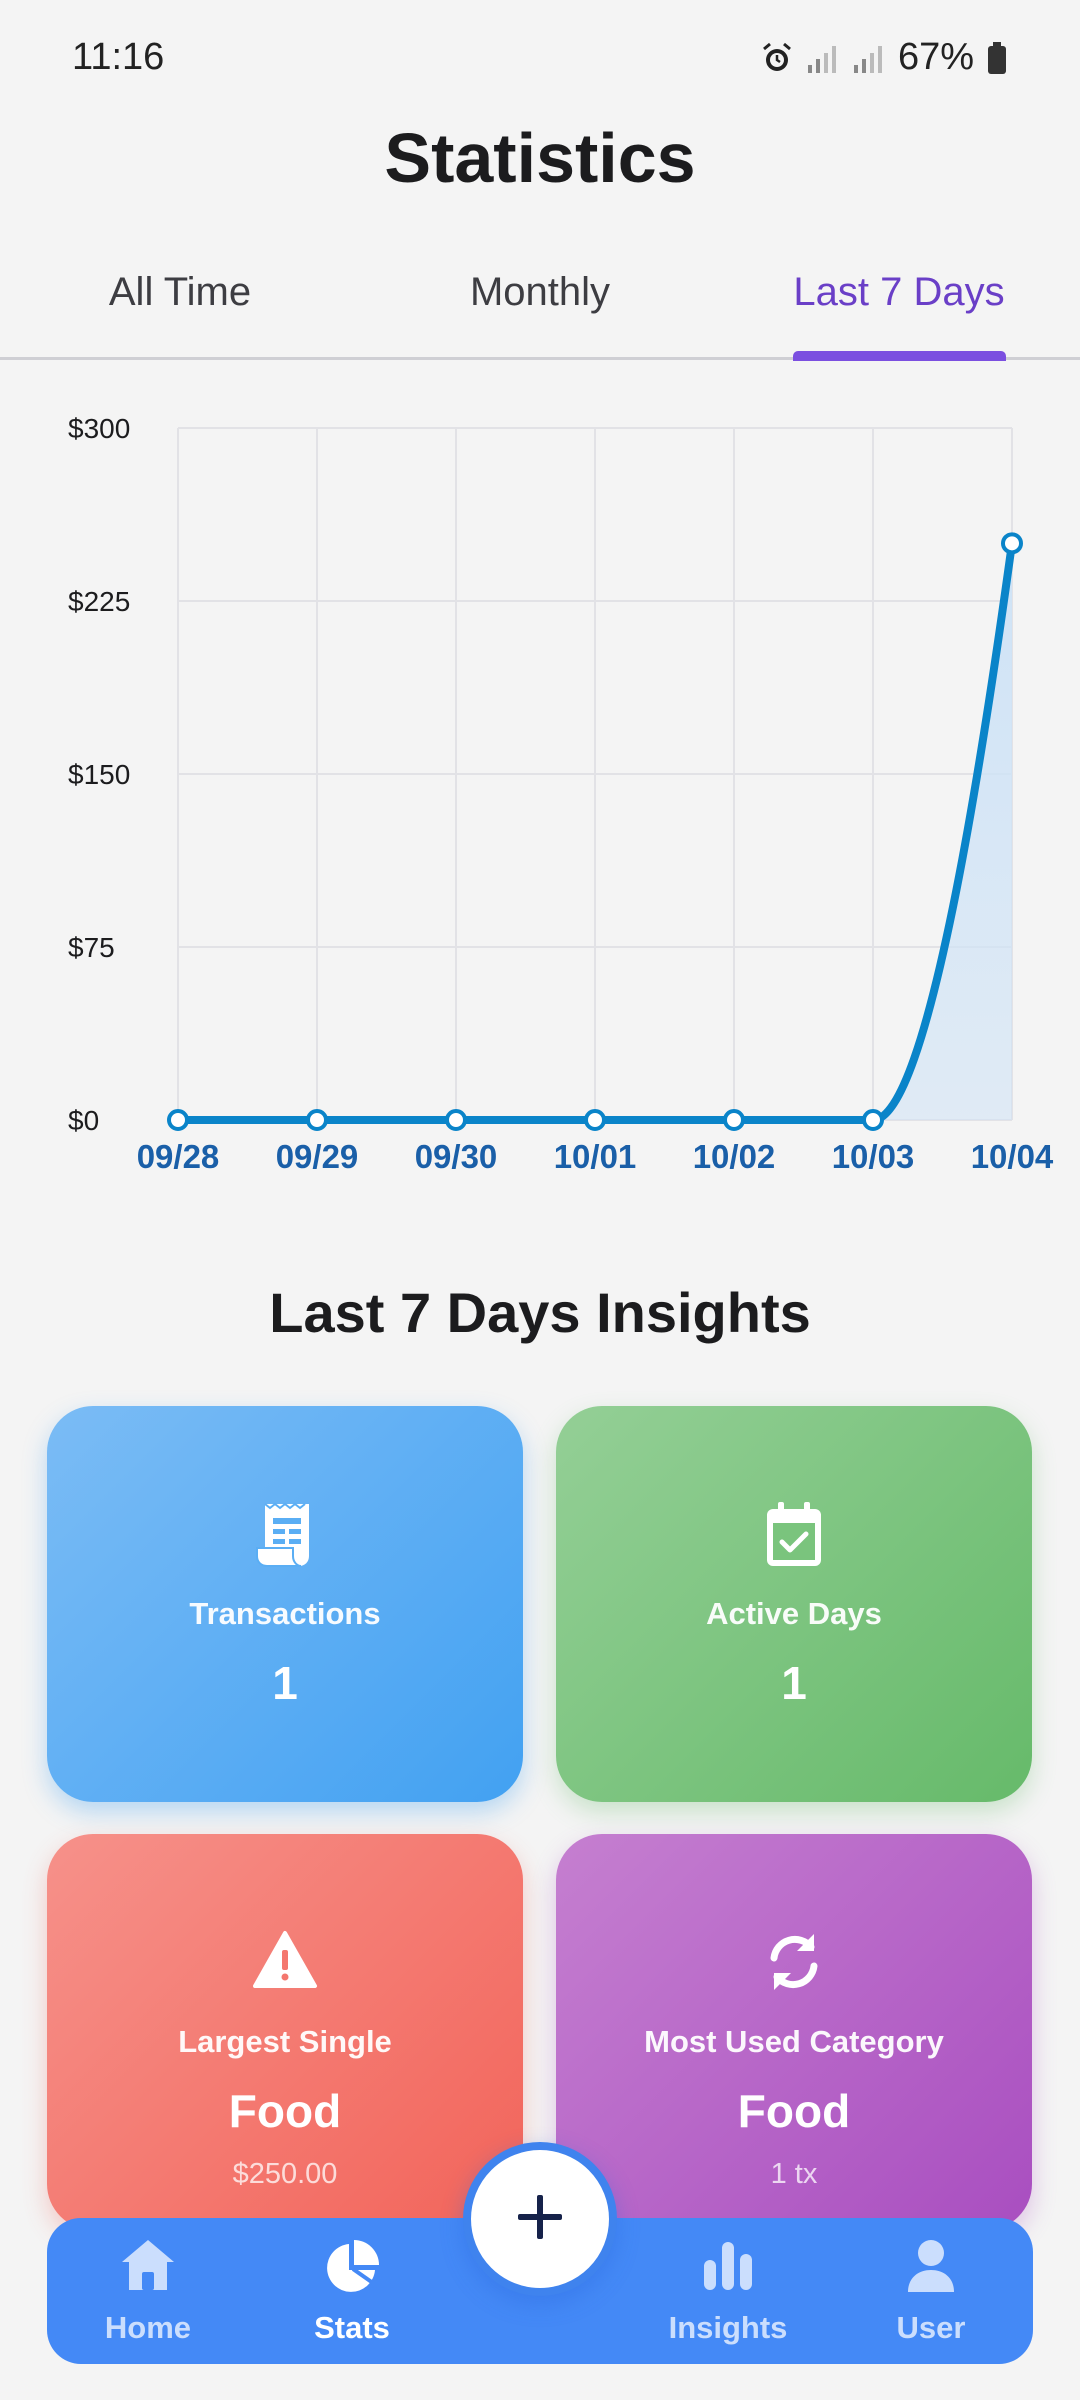 This screenshot has height=2400, width=1080. Describe the element at coordinates (931, 2268) in the screenshot. I see `user-icon` at that location.